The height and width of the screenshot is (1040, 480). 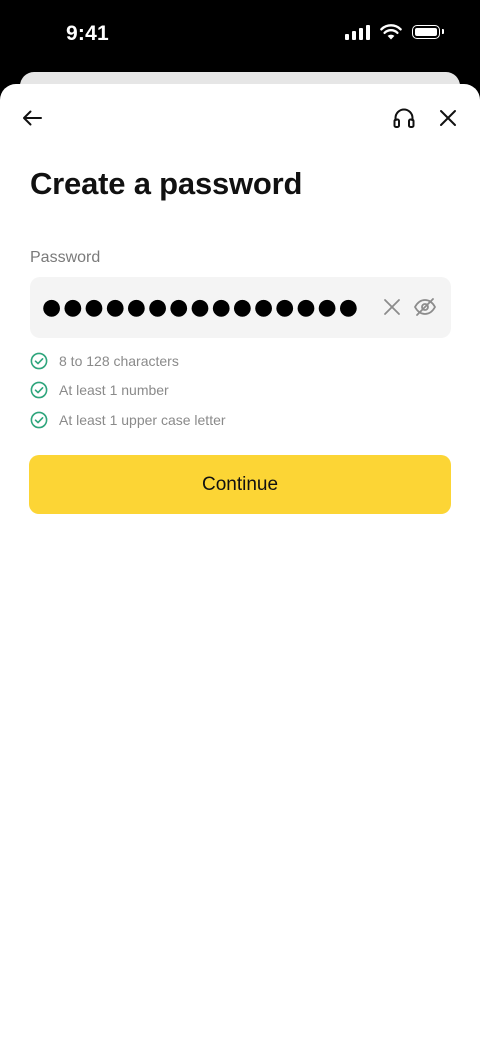 I want to click on clear-icon, so click(x=392, y=307).